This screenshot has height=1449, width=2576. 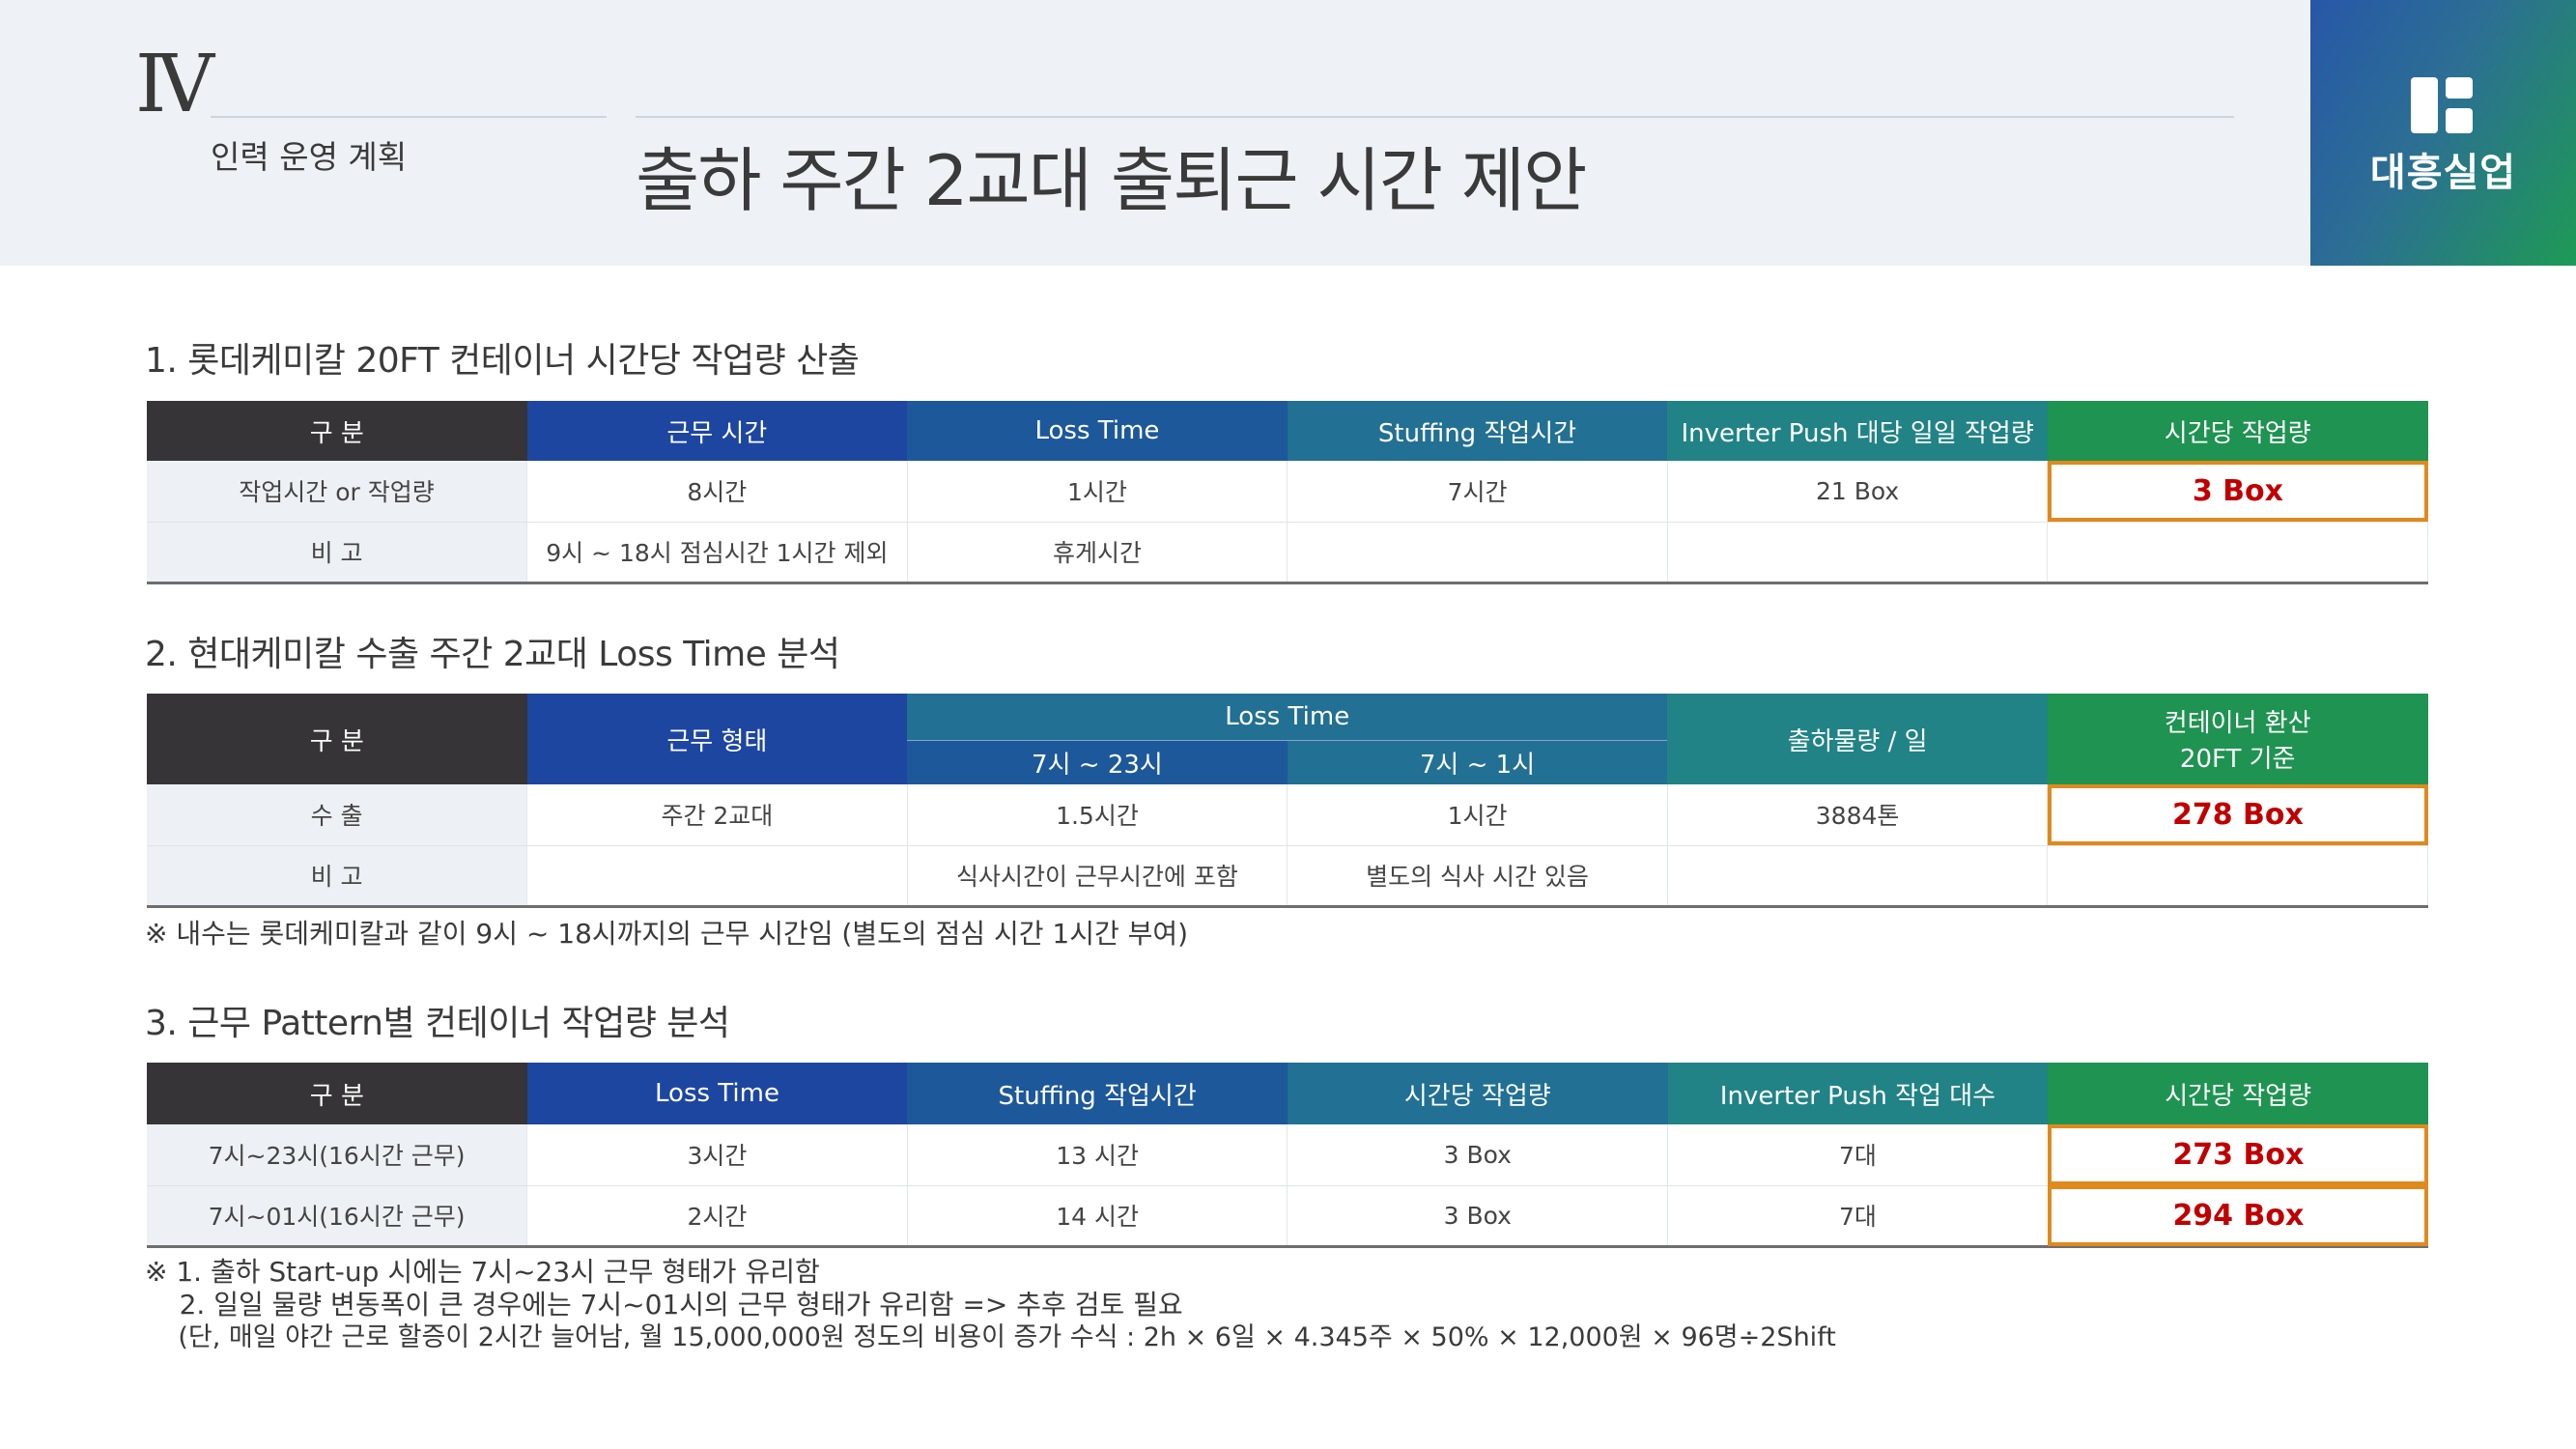 I want to click on column-header: 근무 형태, so click(x=717, y=739).